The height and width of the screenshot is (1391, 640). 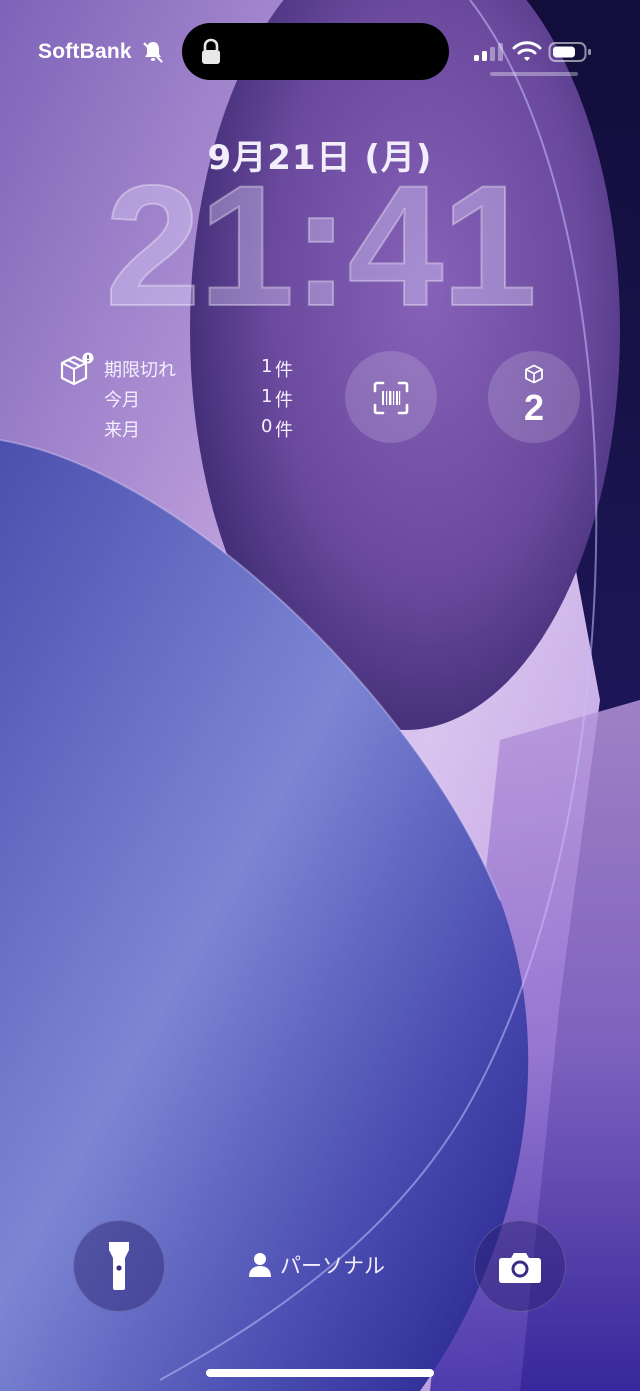 I want to click on flashlight-button, so click(x=119, y=1266).